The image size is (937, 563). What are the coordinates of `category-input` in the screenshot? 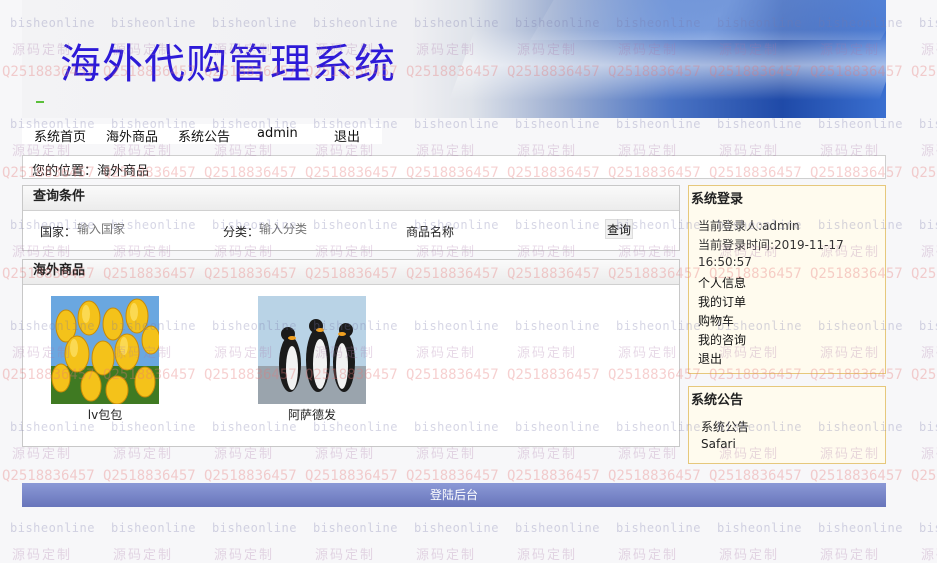 It's located at (324, 229).